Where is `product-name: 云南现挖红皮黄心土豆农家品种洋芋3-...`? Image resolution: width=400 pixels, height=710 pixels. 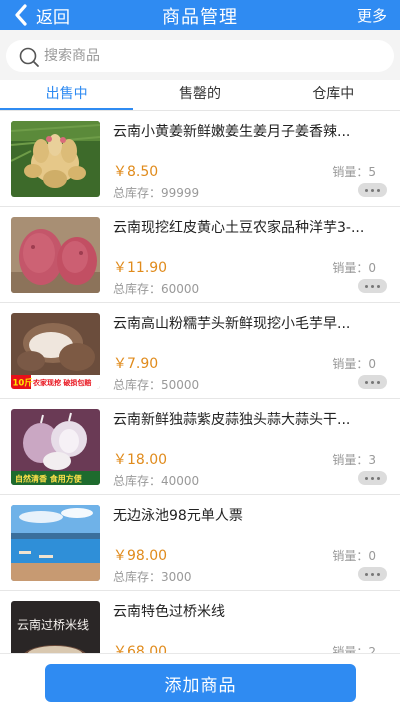
product-name: 云南现挖红皮黄心土豆农家品种洋芋3-... is located at coordinates (239, 228).